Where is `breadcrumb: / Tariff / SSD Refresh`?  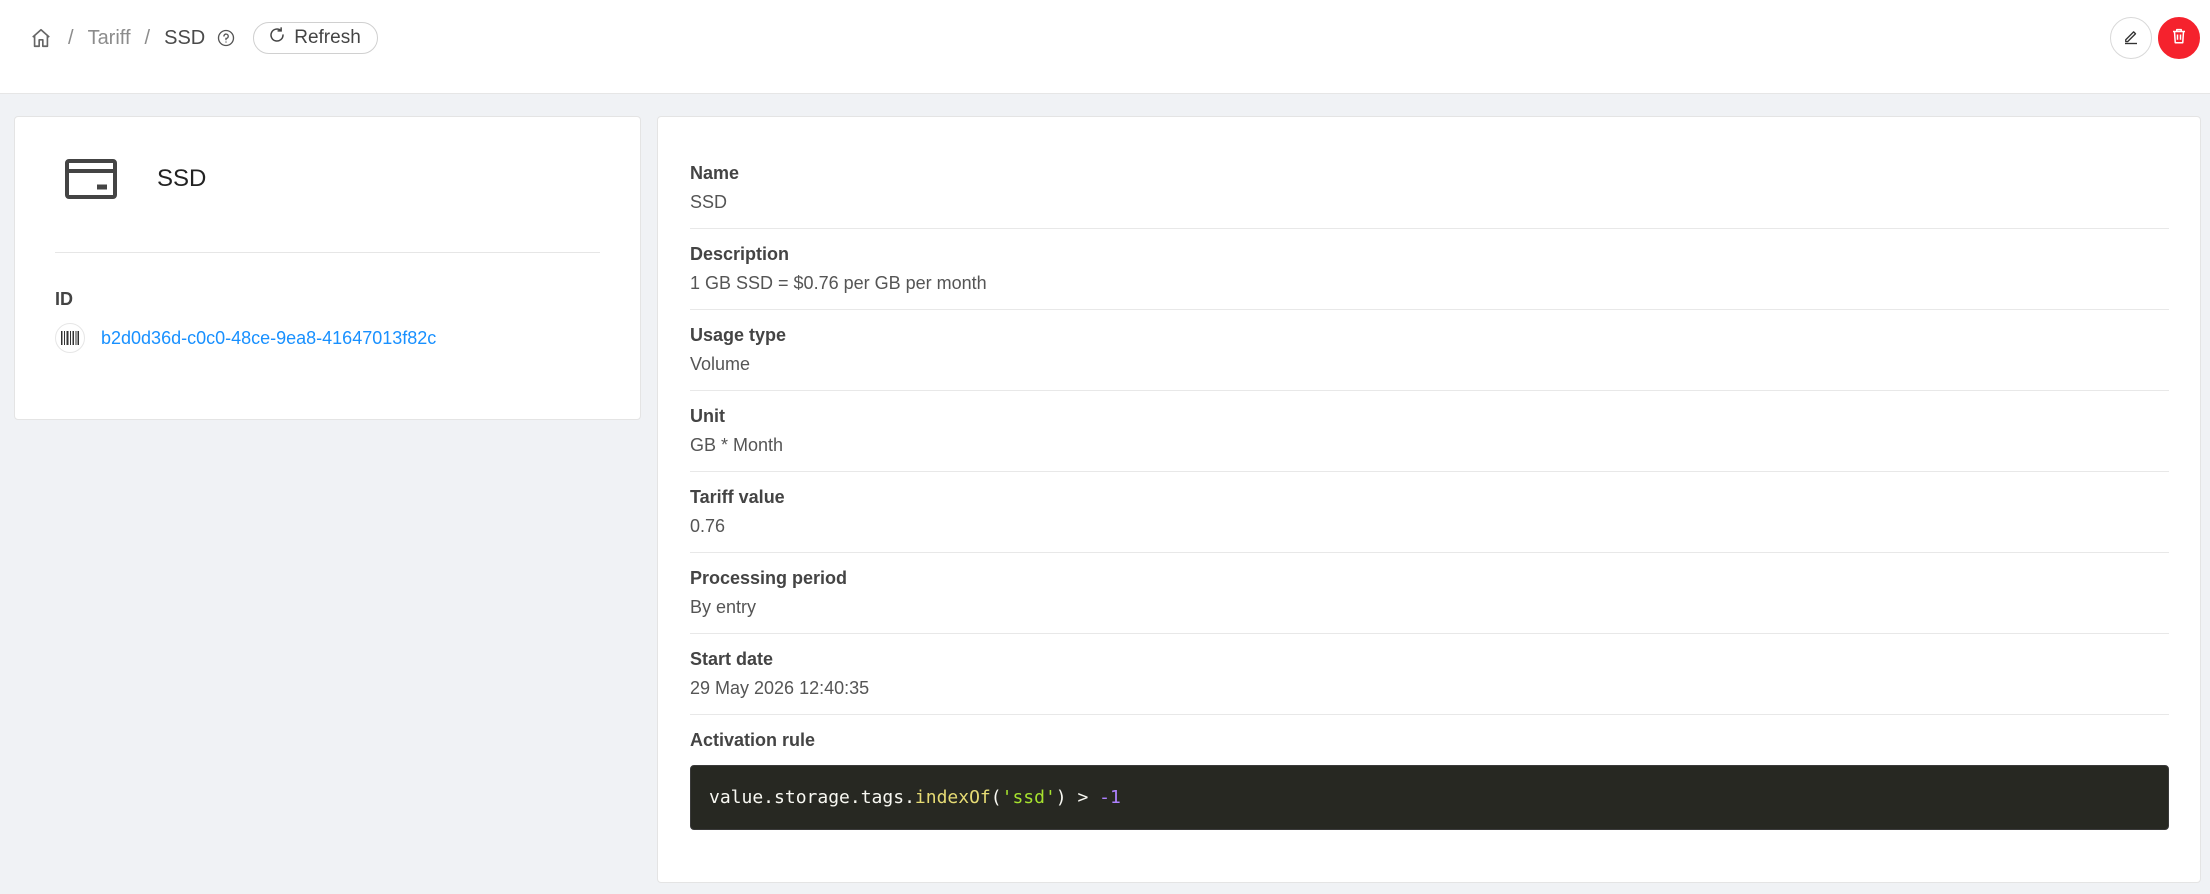
breadcrumb: / Tariff / SSD Refresh is located at coordinates (203, 38).